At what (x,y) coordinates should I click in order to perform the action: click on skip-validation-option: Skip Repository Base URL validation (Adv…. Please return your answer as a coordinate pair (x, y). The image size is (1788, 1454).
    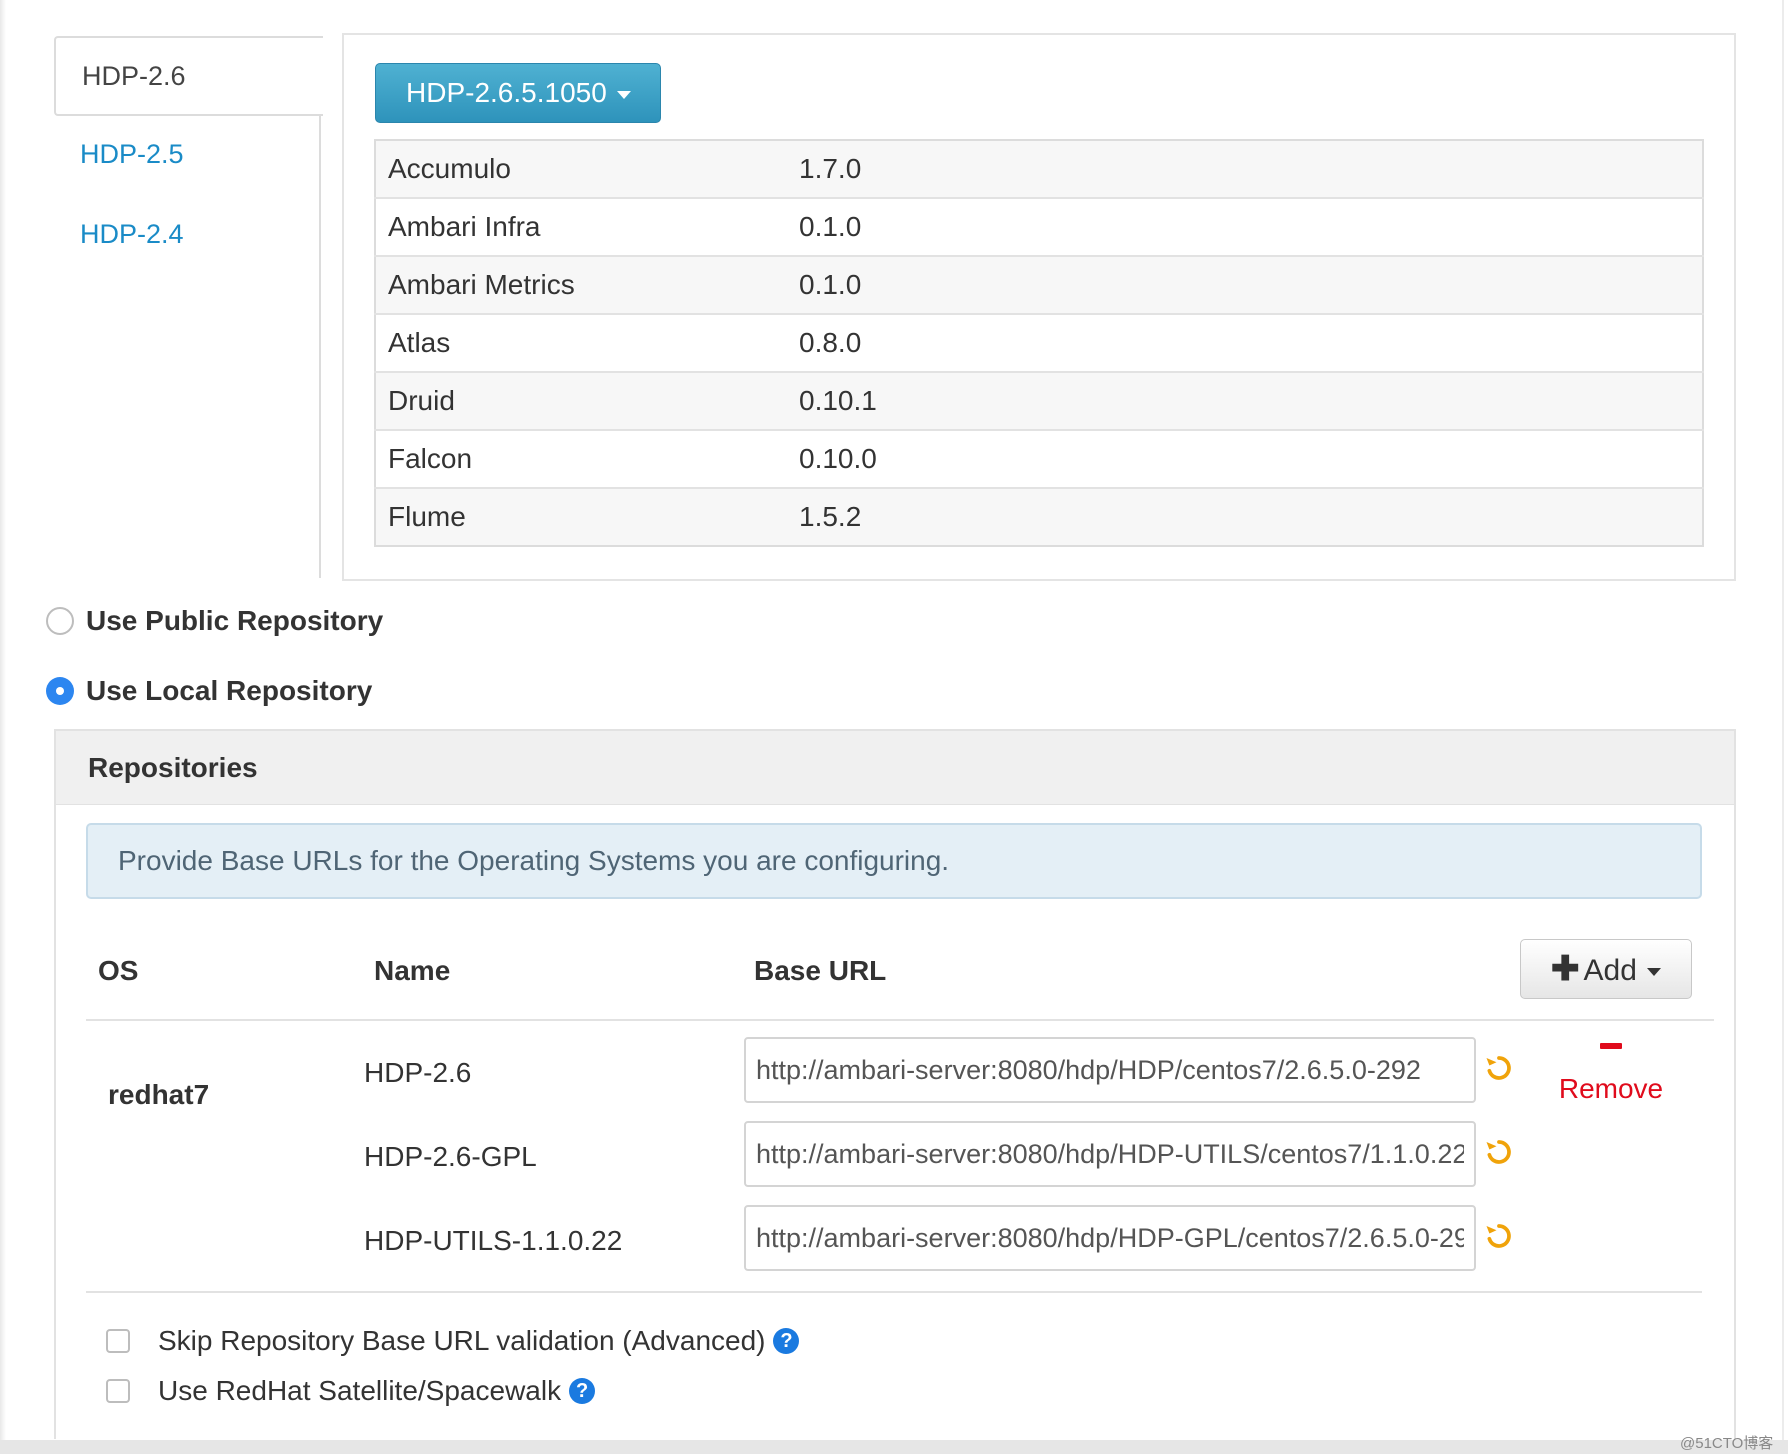
    Looking at the image, I should click on (453, 1341).